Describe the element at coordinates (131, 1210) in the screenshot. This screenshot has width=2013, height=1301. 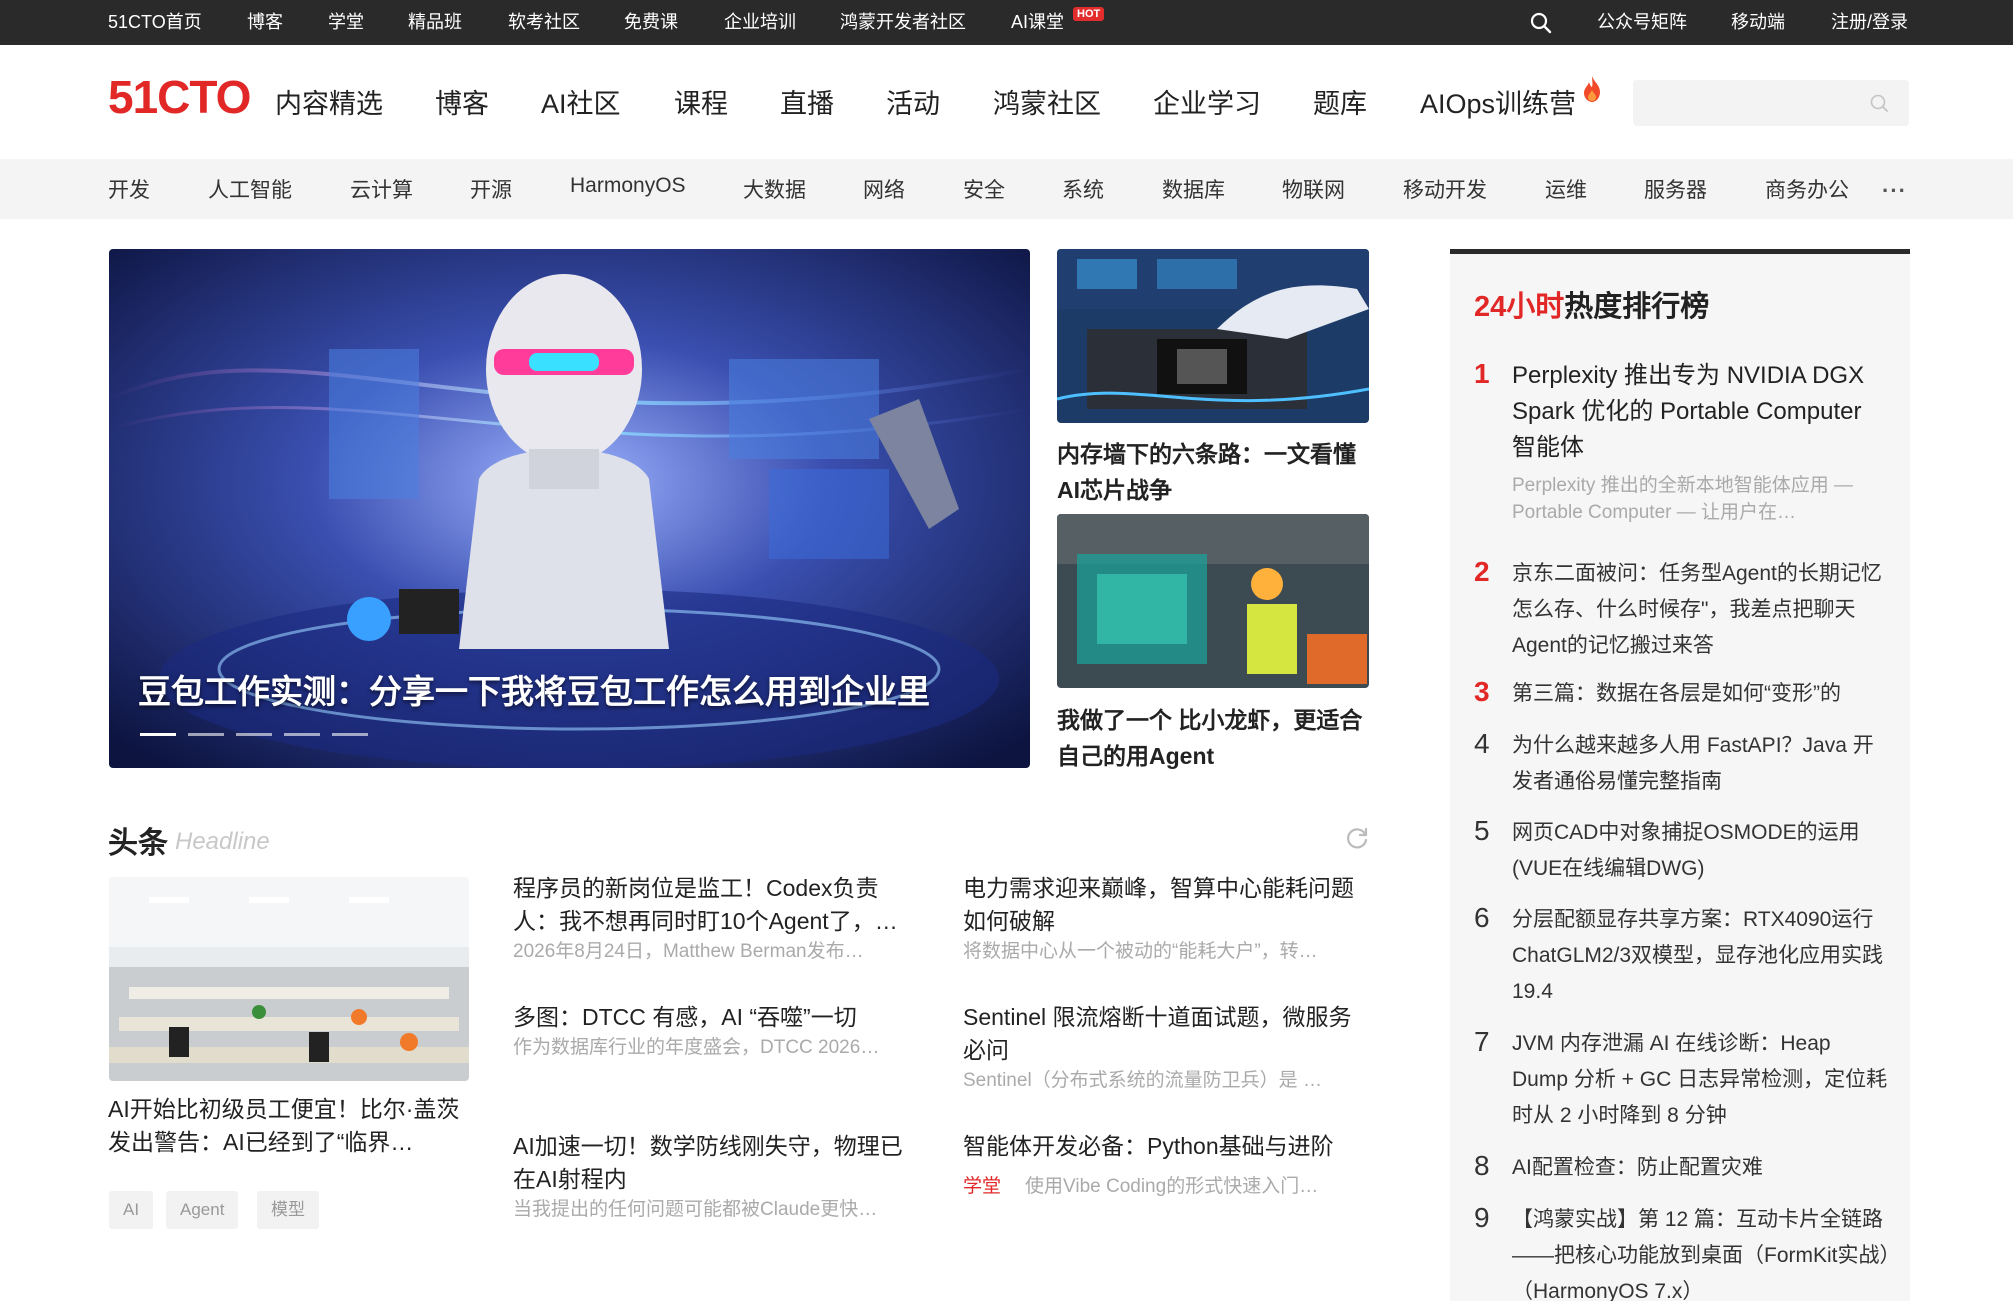
I see `tag-ai: AI` at that location.